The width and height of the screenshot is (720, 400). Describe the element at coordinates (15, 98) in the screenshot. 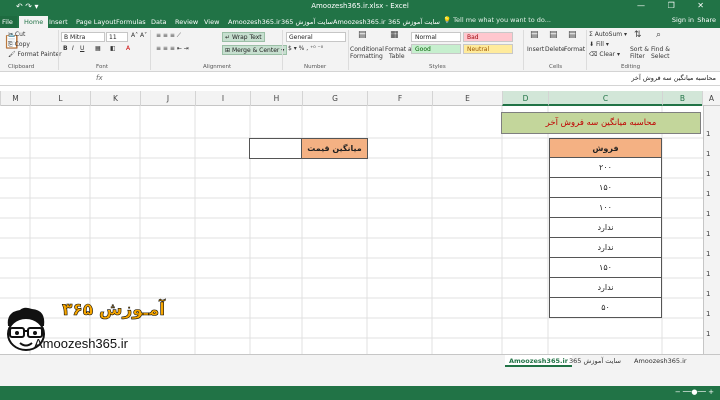

I see `column-header-m: M` at that location.